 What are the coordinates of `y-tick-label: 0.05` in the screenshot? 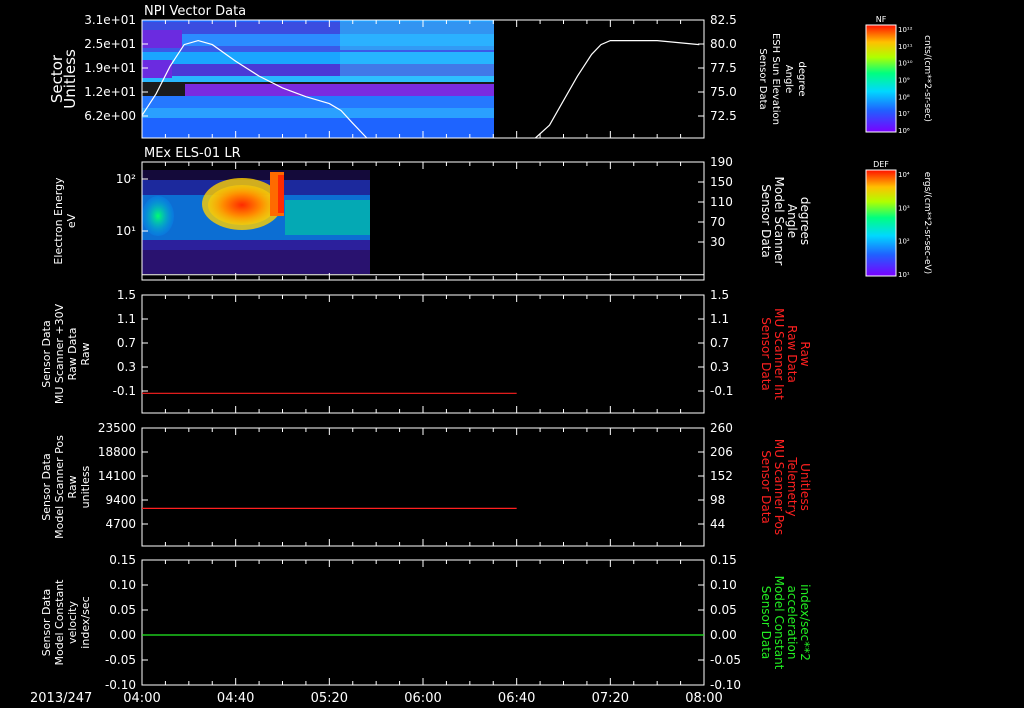 It's located at (122, 610).